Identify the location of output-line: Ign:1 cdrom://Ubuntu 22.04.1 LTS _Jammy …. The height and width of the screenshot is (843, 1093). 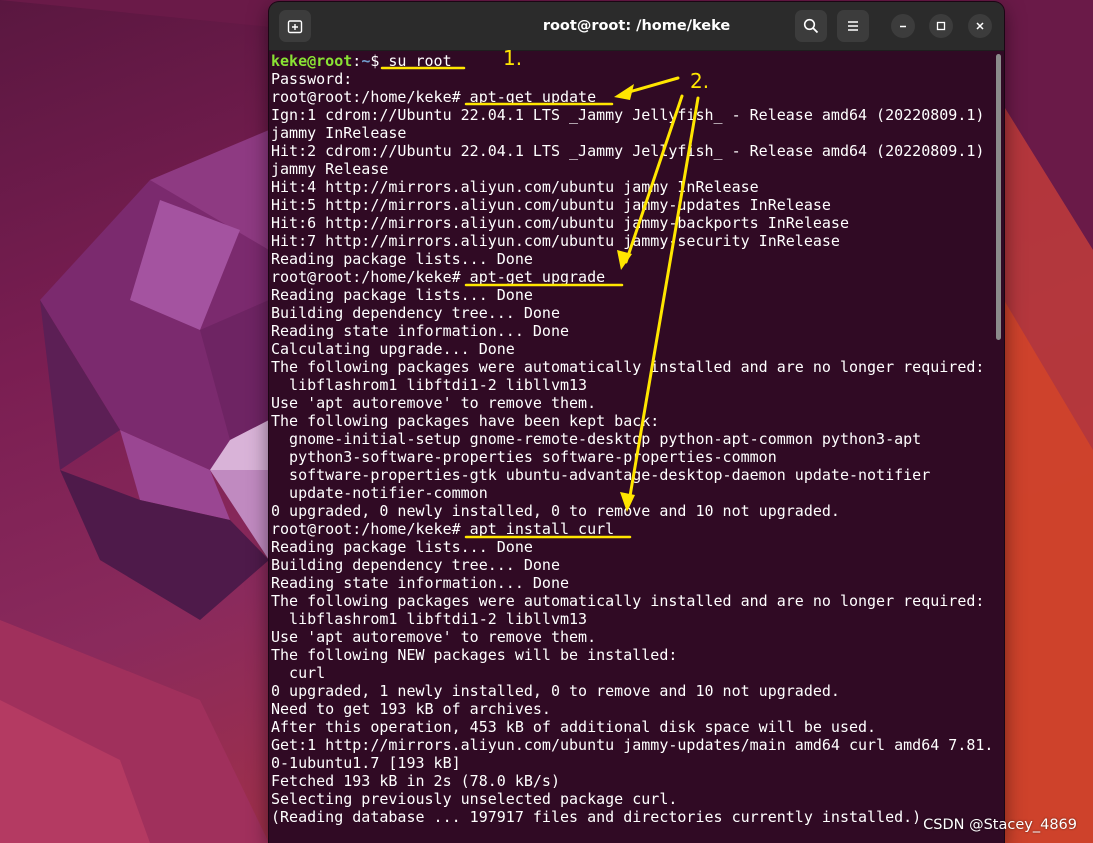
(628, 115).